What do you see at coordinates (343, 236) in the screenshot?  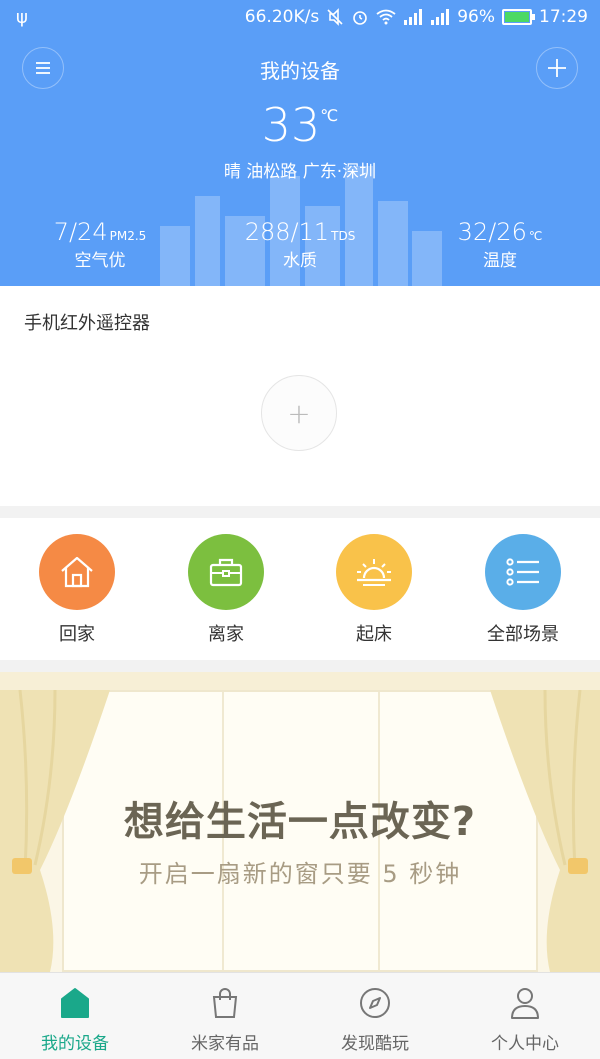 I see `stat-unit: TDS` at bounding box center [343, 236].